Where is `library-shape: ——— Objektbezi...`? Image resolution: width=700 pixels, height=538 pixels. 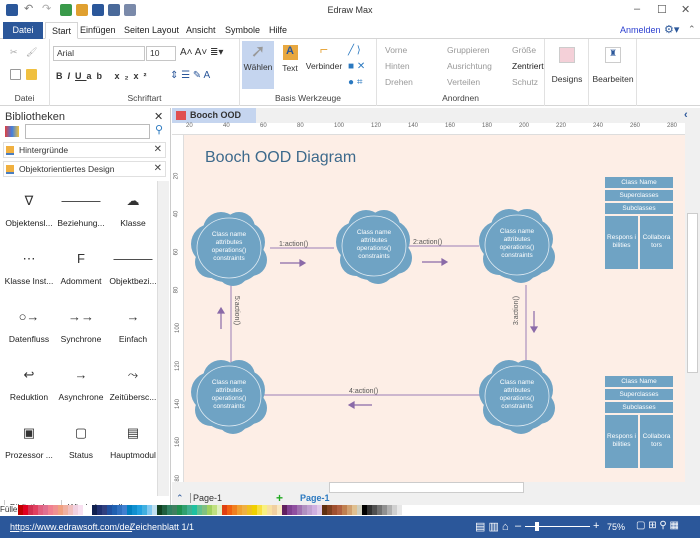 library-shape: ——— Objektbezi... is located at coordinates (132, 270).